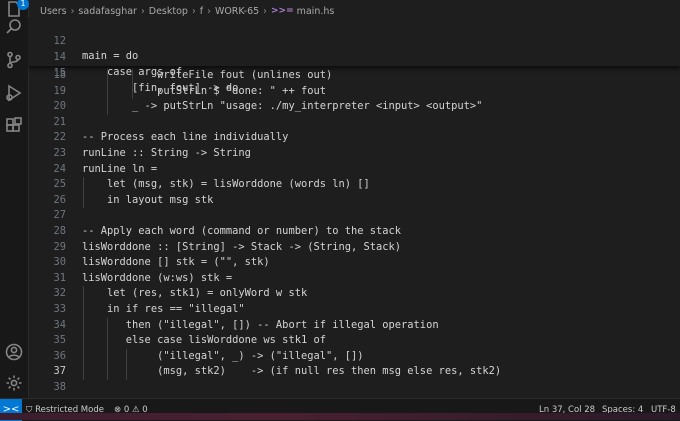 Image resolution: width=680 pixels, height=421 pixels. What do you see at coordinates (14, 126) in the screenshot?
I see `extensions-icon` at bounding box center [14, 126].